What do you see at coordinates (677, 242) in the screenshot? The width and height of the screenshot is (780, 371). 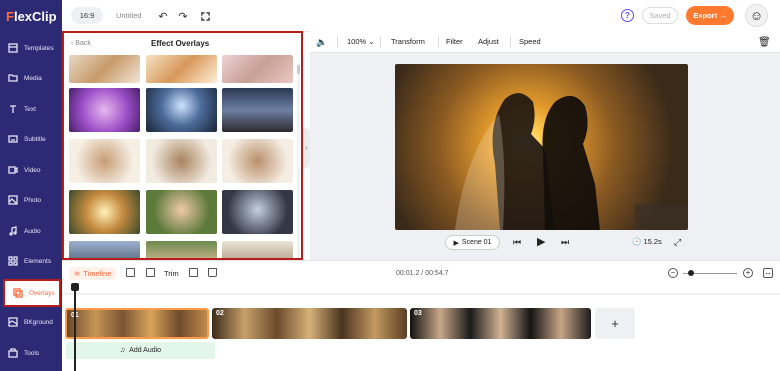 I see `fullscreen-preview-icon: ⤢` at bounding box center [677, 242].